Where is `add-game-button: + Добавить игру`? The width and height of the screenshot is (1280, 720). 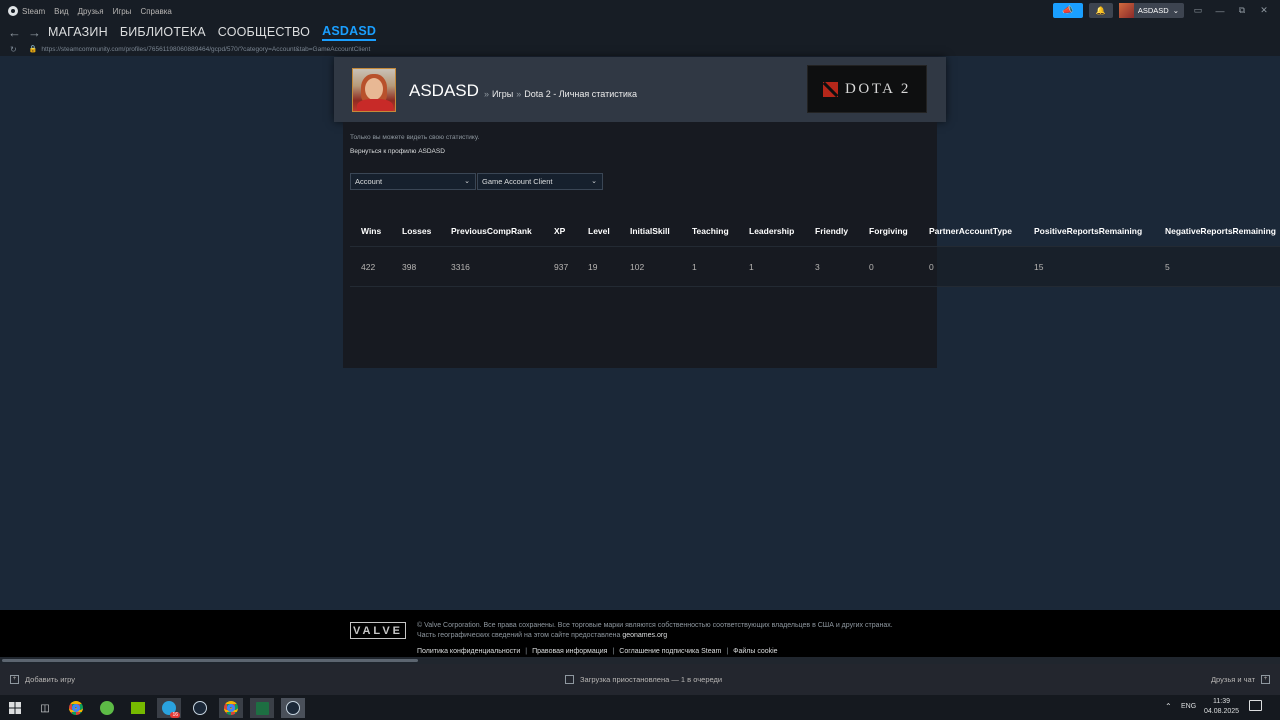 add-game-button: + Добавить игру is located at coordinates (42, 679).